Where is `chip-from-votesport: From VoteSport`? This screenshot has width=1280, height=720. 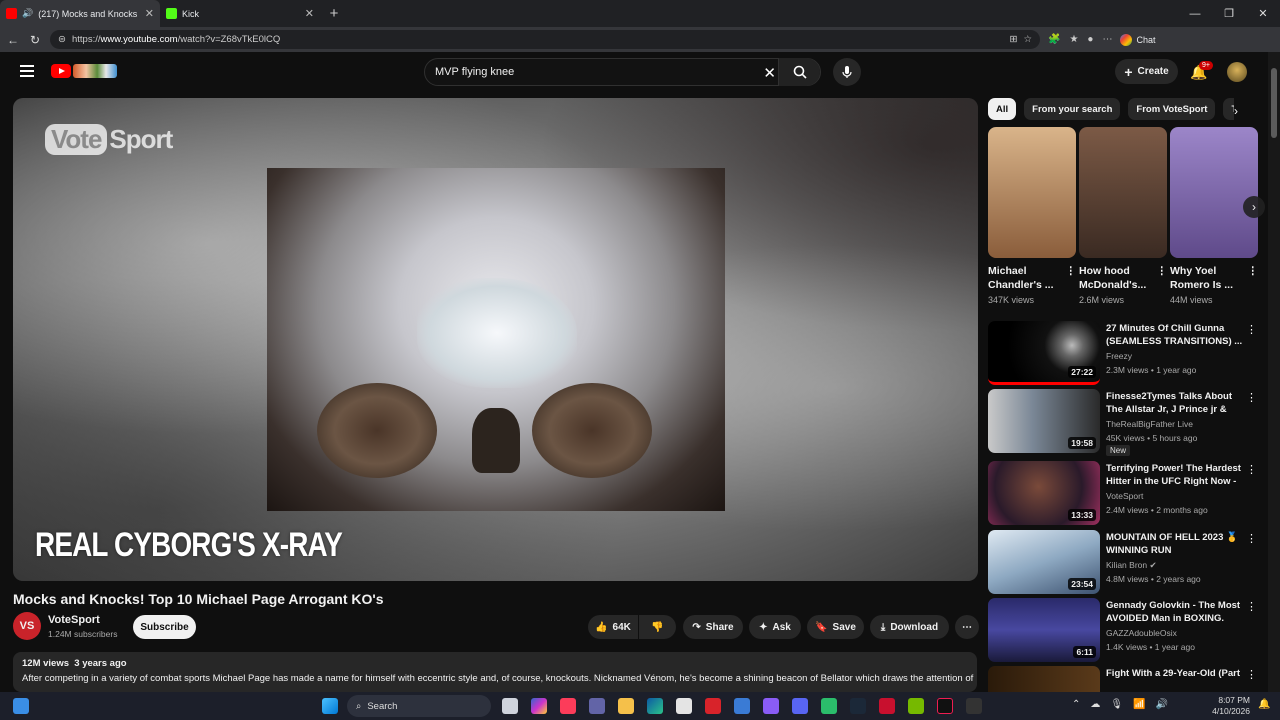 chip-from-votesport: From VoteSport is located at coordinates (1172, 109).